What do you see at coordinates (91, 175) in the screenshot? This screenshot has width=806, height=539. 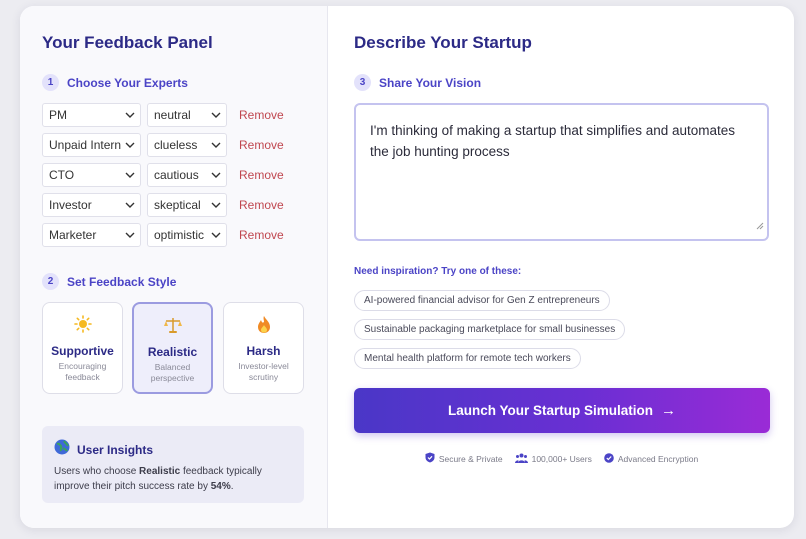 I see `expert-role-select: CTO` at bounding box center [91, 175].